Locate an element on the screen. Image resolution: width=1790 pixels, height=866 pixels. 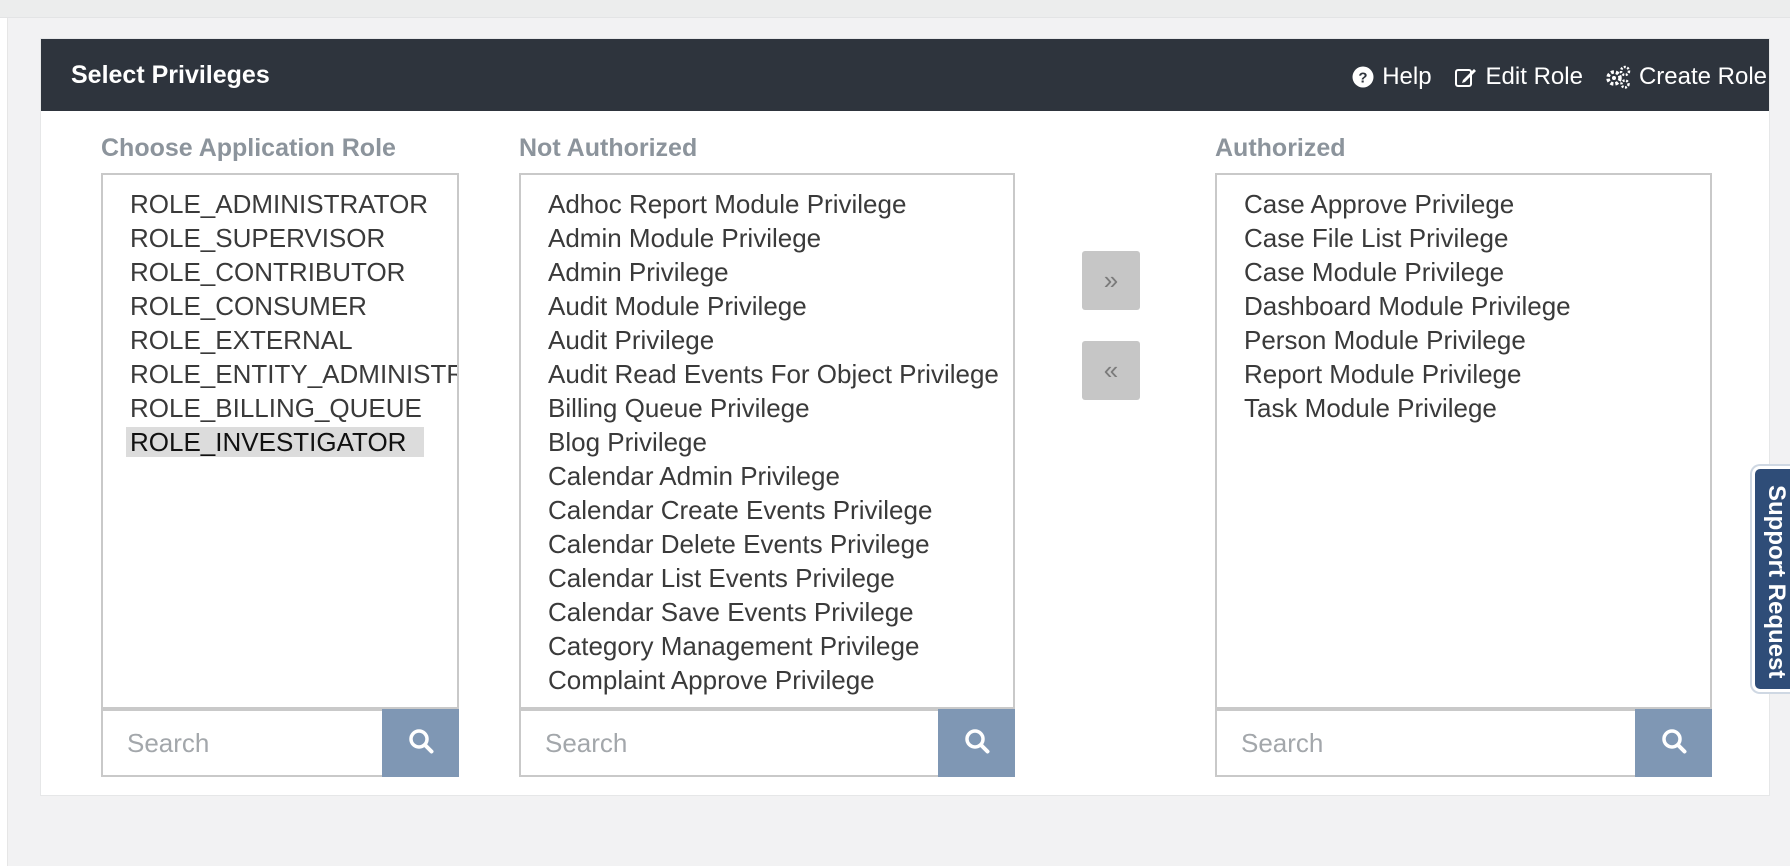
role-option-label: ROLE_ADMINISTRATOR is located at coordinates (279, 204).